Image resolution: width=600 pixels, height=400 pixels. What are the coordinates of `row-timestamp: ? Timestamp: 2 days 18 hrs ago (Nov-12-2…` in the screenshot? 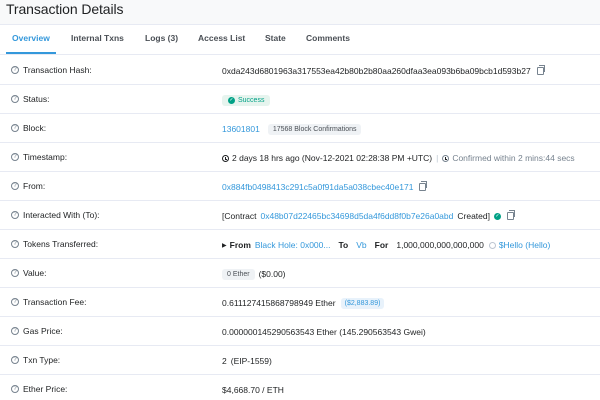 It's located at (300, 157).